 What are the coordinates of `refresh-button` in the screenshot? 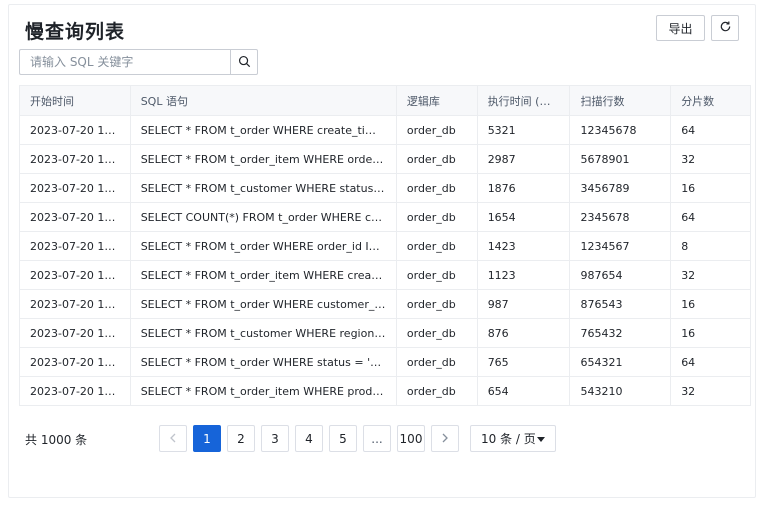 It's located at (725, 28).